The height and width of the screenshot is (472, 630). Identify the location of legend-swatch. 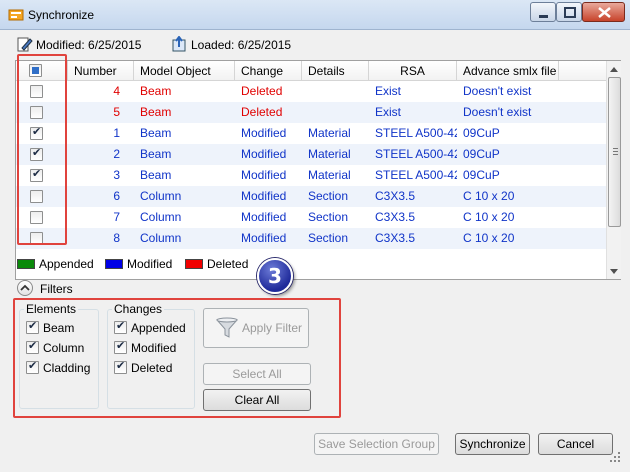
(26, 264).